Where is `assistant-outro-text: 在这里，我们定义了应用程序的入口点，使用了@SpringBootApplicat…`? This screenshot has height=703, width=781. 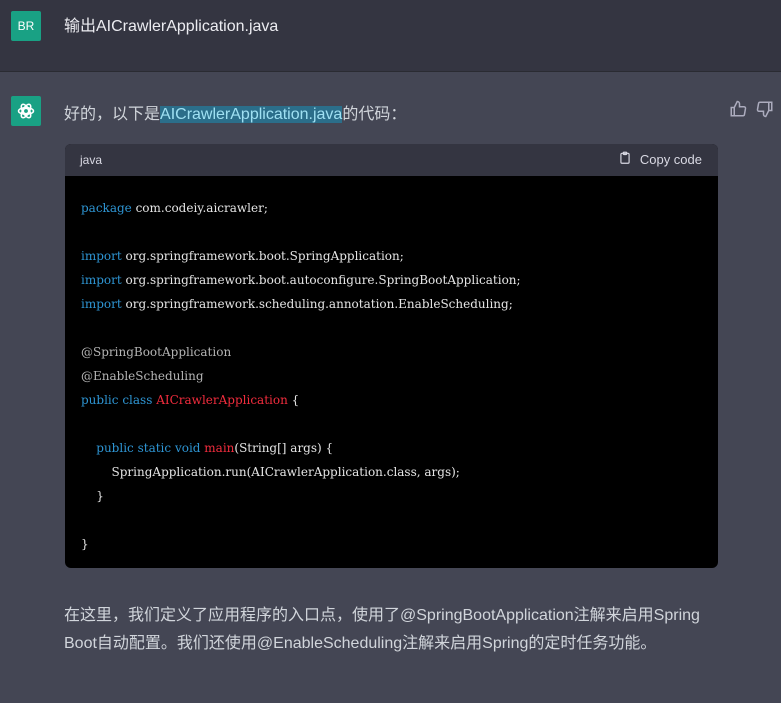
assistant-outro-text: 在这里，我们定义了应用程序的入口点，使用了@SpringBootApplicat… is located at coordinates (382, 629).